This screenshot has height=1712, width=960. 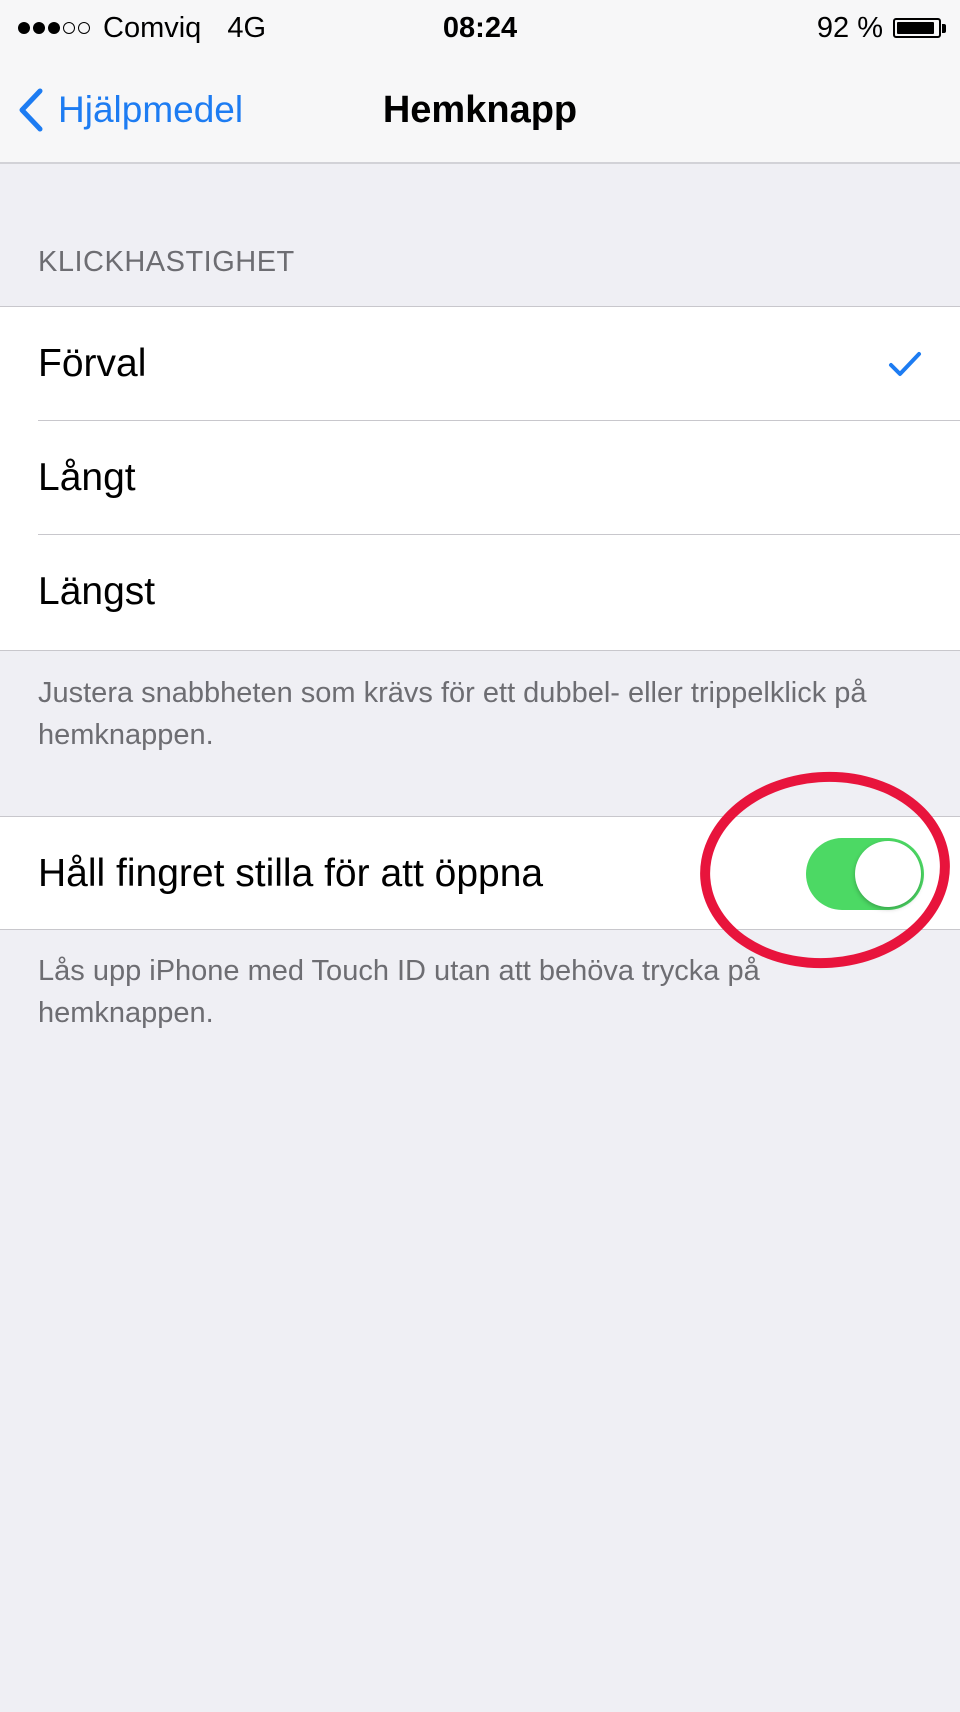 What do you see at coordinates (291, 873) in the screenshot?
I see `rest-finger-label: Håll fingret stilla för att öppna` at bounding box center [291, 873].